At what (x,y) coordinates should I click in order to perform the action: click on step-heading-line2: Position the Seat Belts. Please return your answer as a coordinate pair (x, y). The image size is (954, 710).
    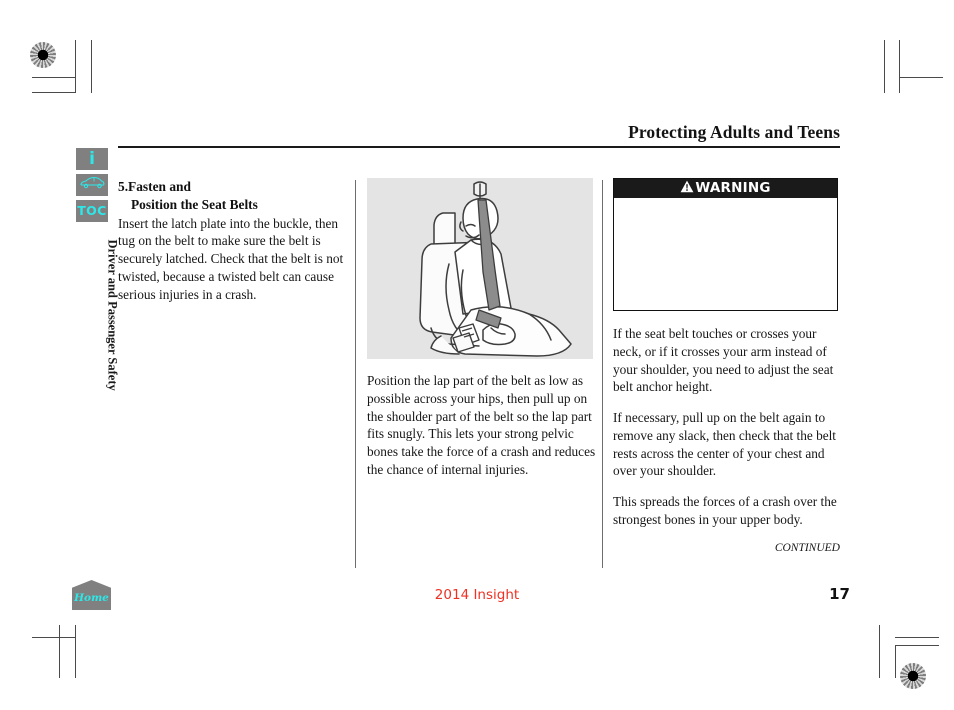
    Looking at the image, I should click on (194, 204).